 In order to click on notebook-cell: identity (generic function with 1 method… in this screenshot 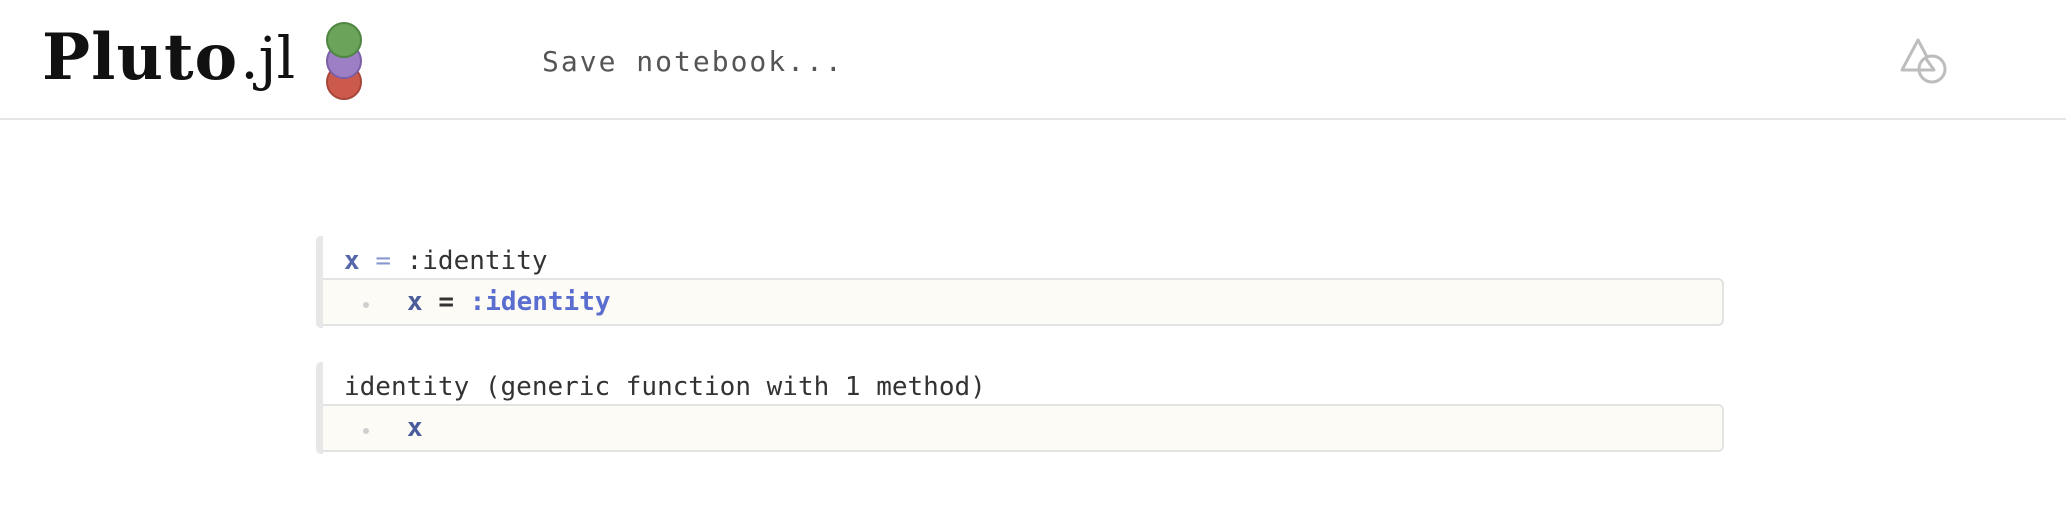, I will do `click(1020, 408)`.